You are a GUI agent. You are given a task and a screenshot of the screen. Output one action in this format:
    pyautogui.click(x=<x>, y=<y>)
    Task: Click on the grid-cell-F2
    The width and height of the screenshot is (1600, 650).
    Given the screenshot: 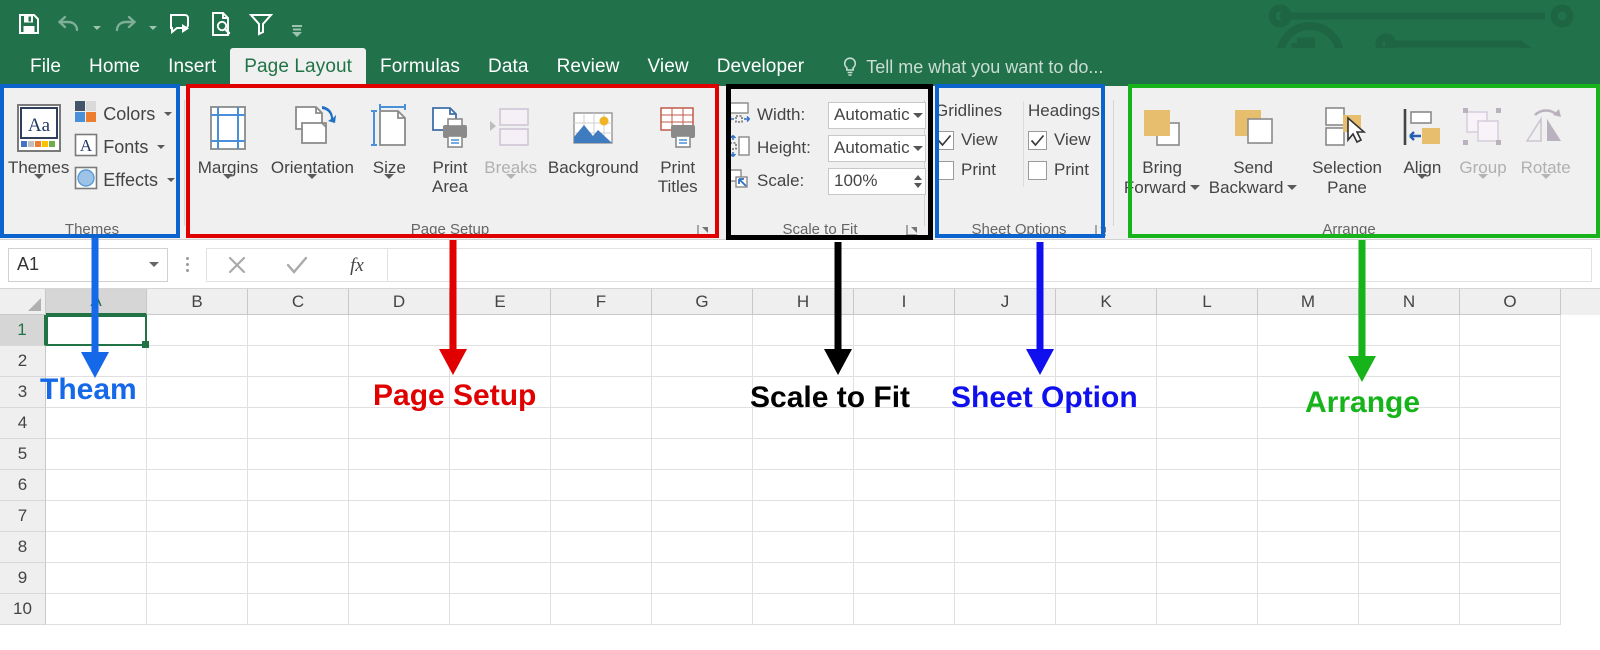 What is the action you would take?
    pyautogui.click(x=601, y=361)
    